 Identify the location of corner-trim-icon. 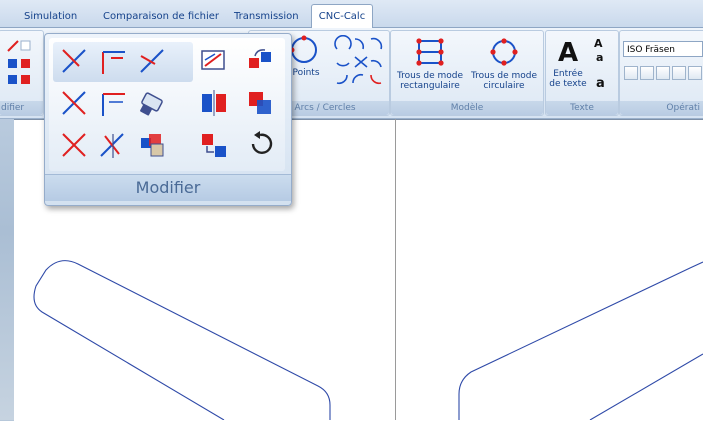
(112, 61).